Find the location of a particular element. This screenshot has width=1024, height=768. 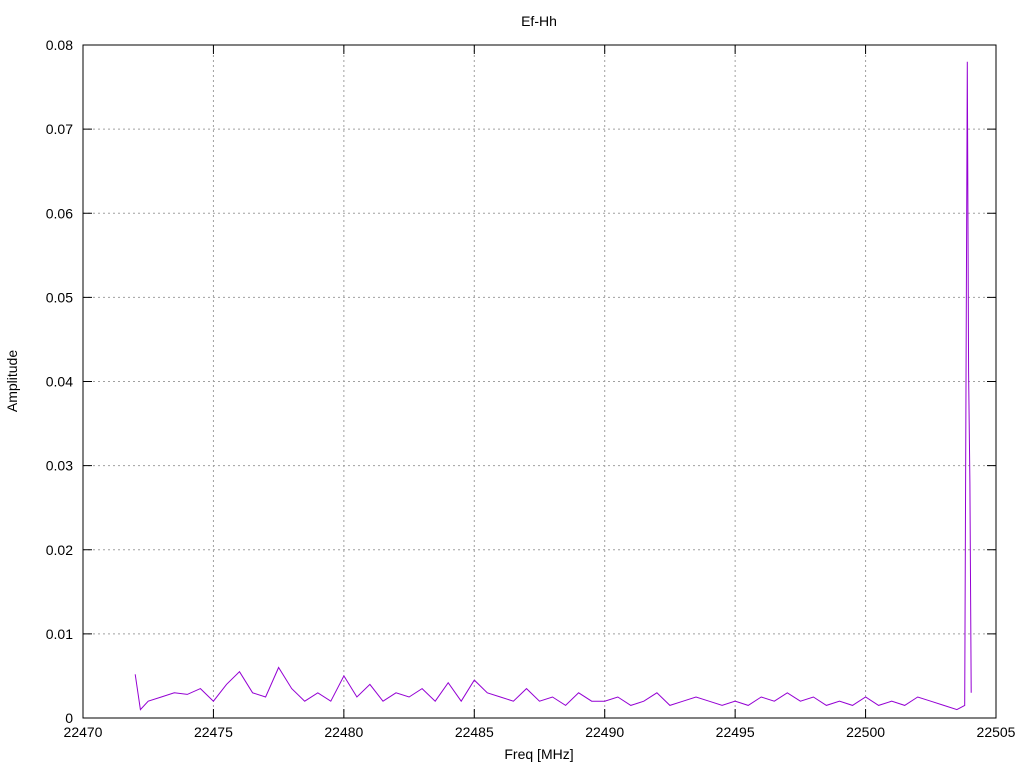

x-axis-label: Freq [MHz] is located at coordinates (538, 754).